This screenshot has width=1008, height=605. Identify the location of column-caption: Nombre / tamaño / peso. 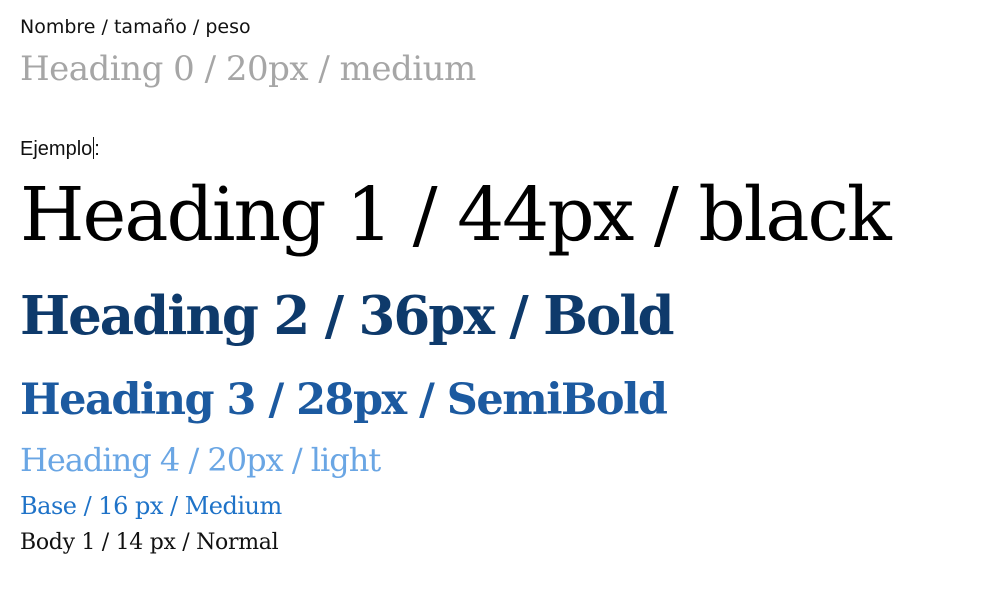
(135, 27).